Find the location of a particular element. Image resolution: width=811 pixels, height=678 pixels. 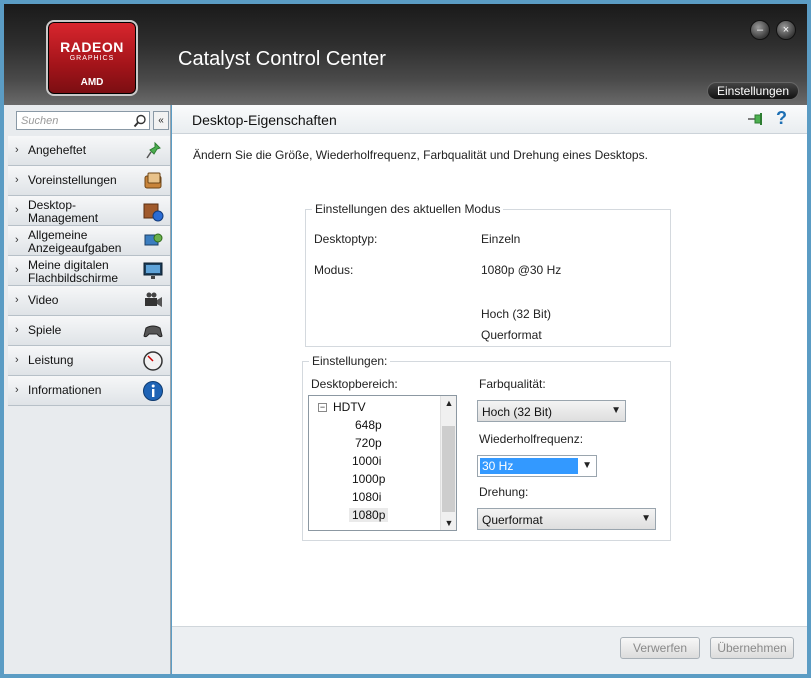

refresh-rate-value: 30 Hz is located at coordinates (529, 466).